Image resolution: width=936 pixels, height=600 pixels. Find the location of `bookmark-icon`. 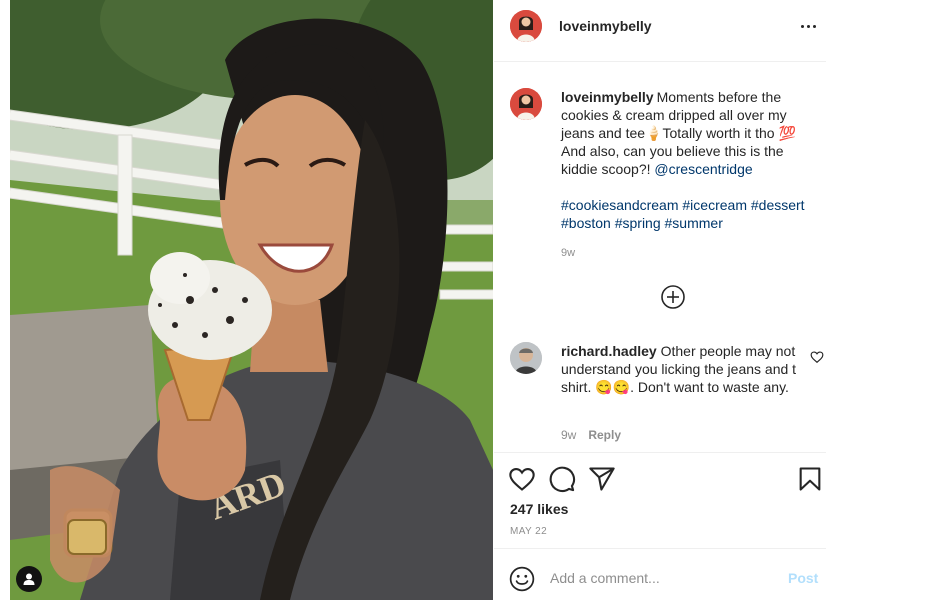

bookmark-icon is located at coordinates (810, 479).